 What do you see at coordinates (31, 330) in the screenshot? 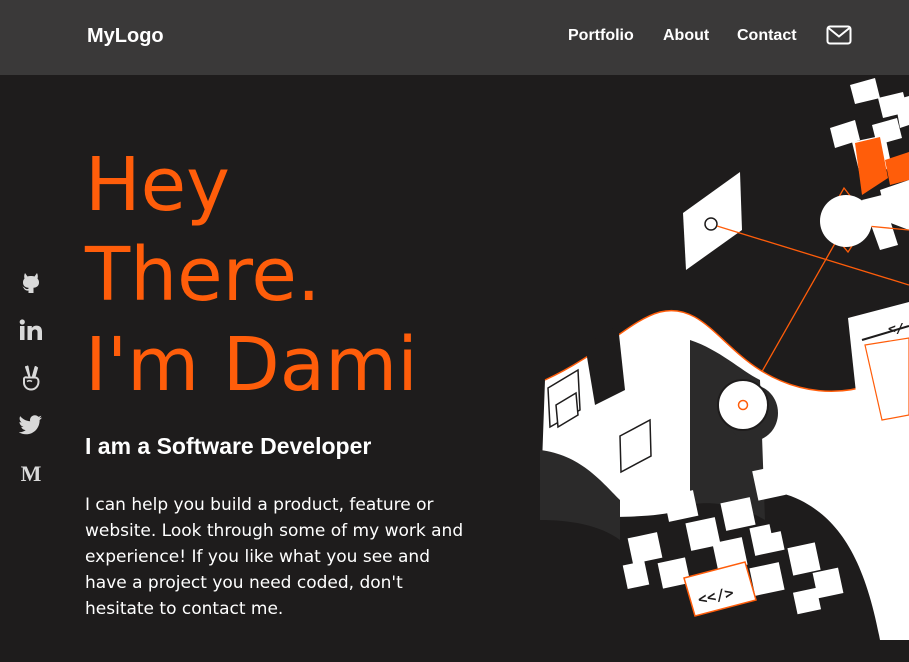
I see `linkedin-icon` at bounding box center [31, 330].